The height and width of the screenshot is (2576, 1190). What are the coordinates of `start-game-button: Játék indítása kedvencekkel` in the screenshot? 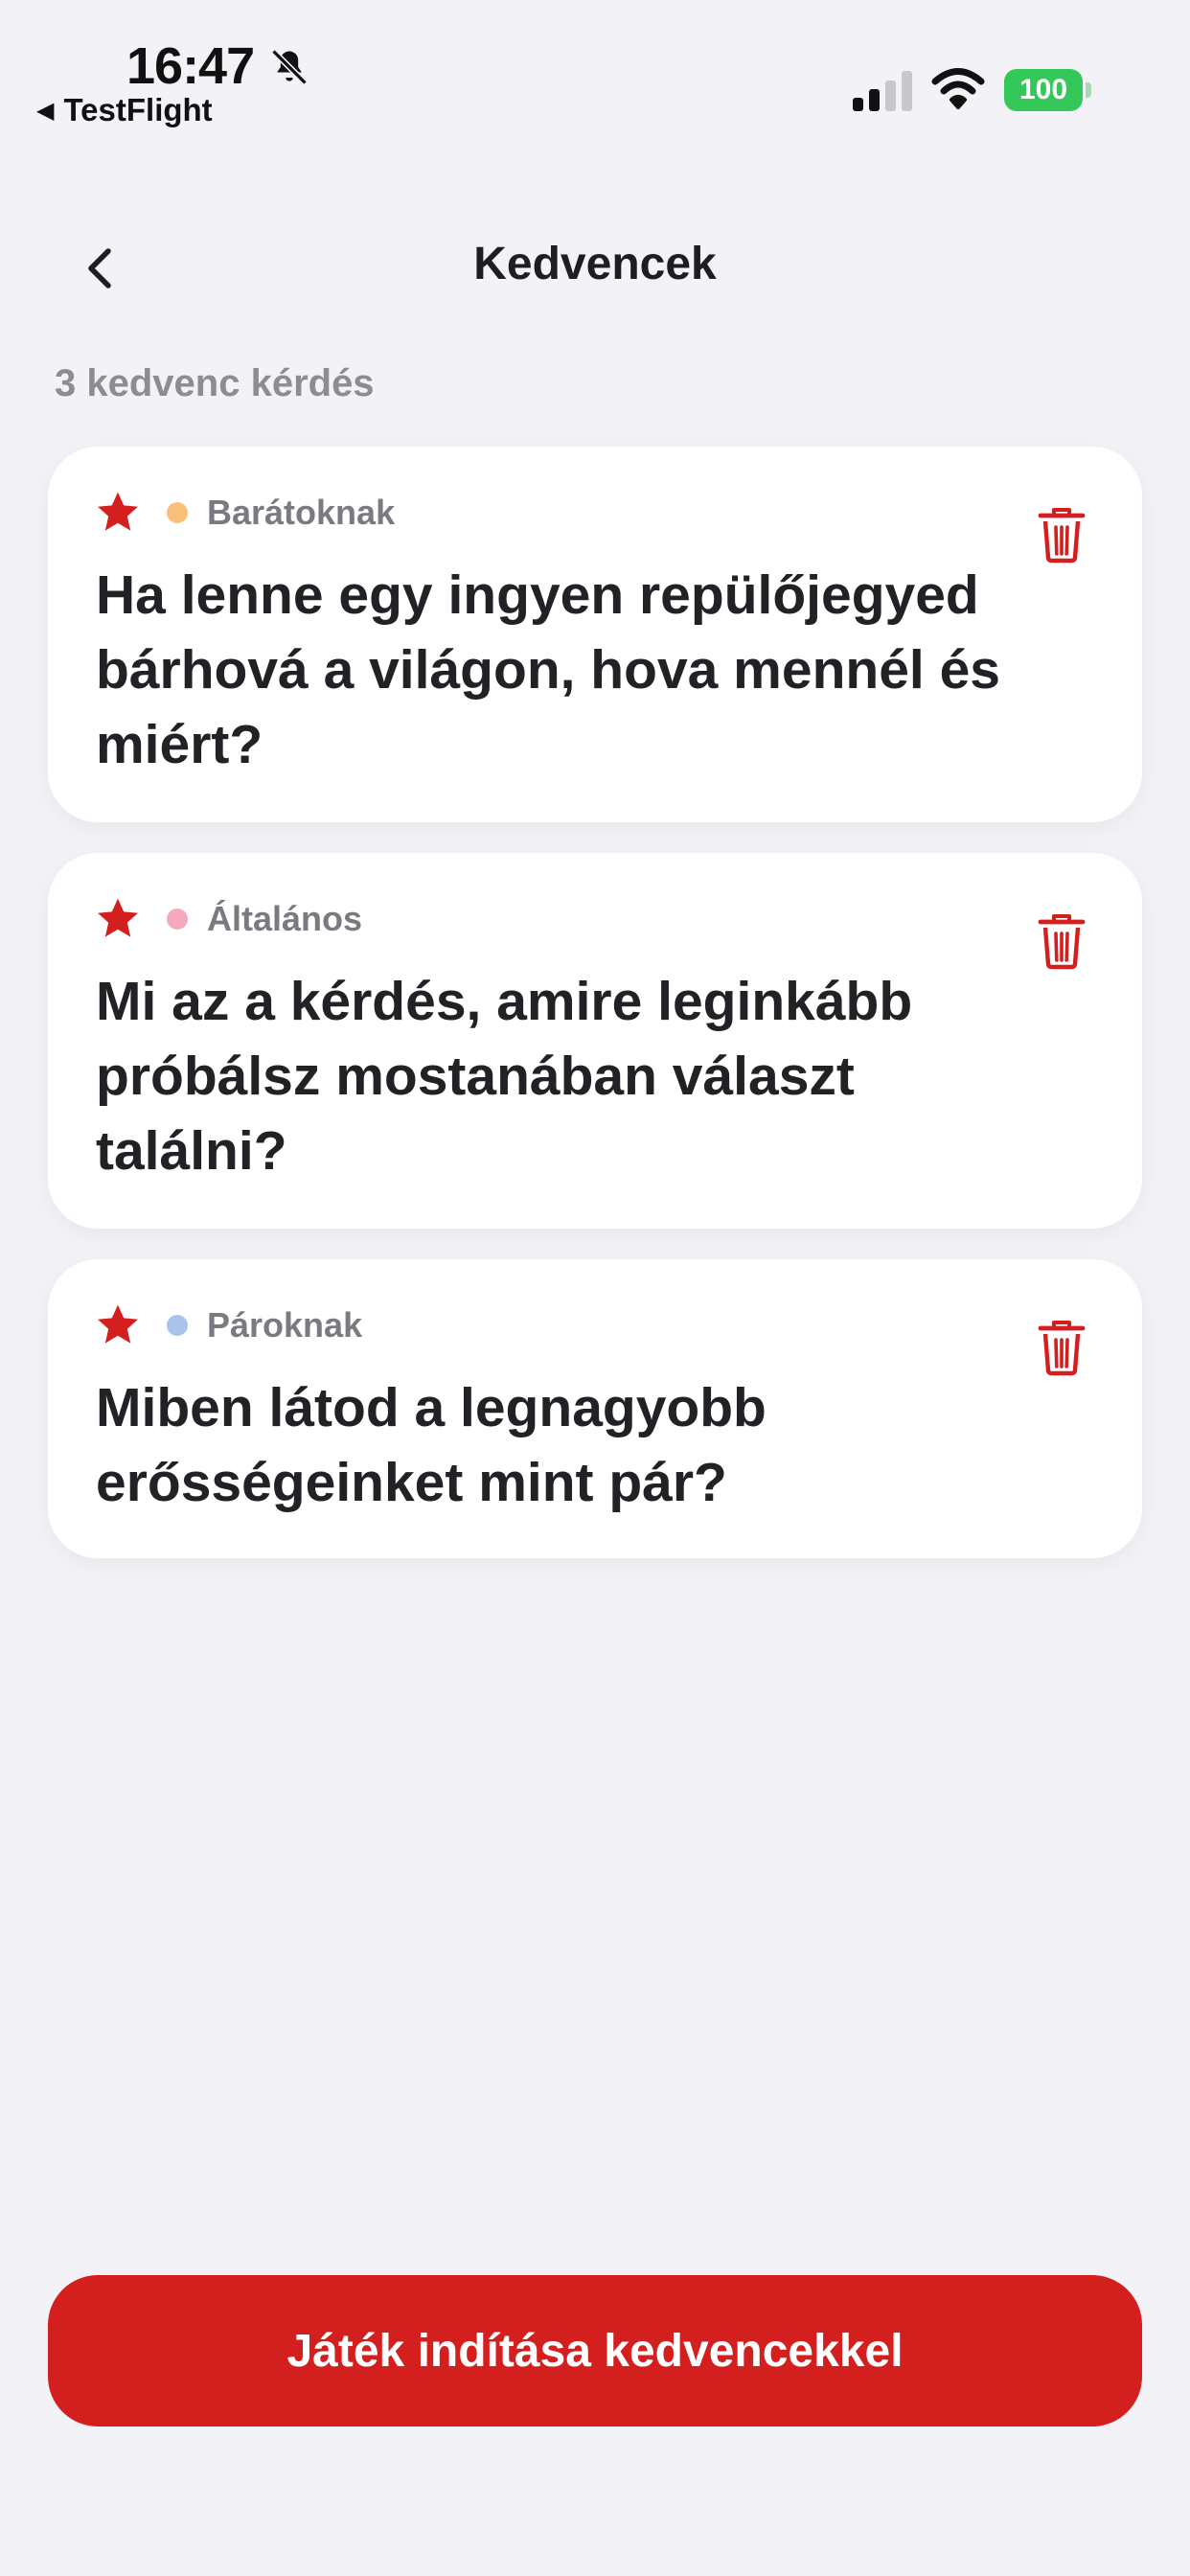 It's located at (595, 2350).